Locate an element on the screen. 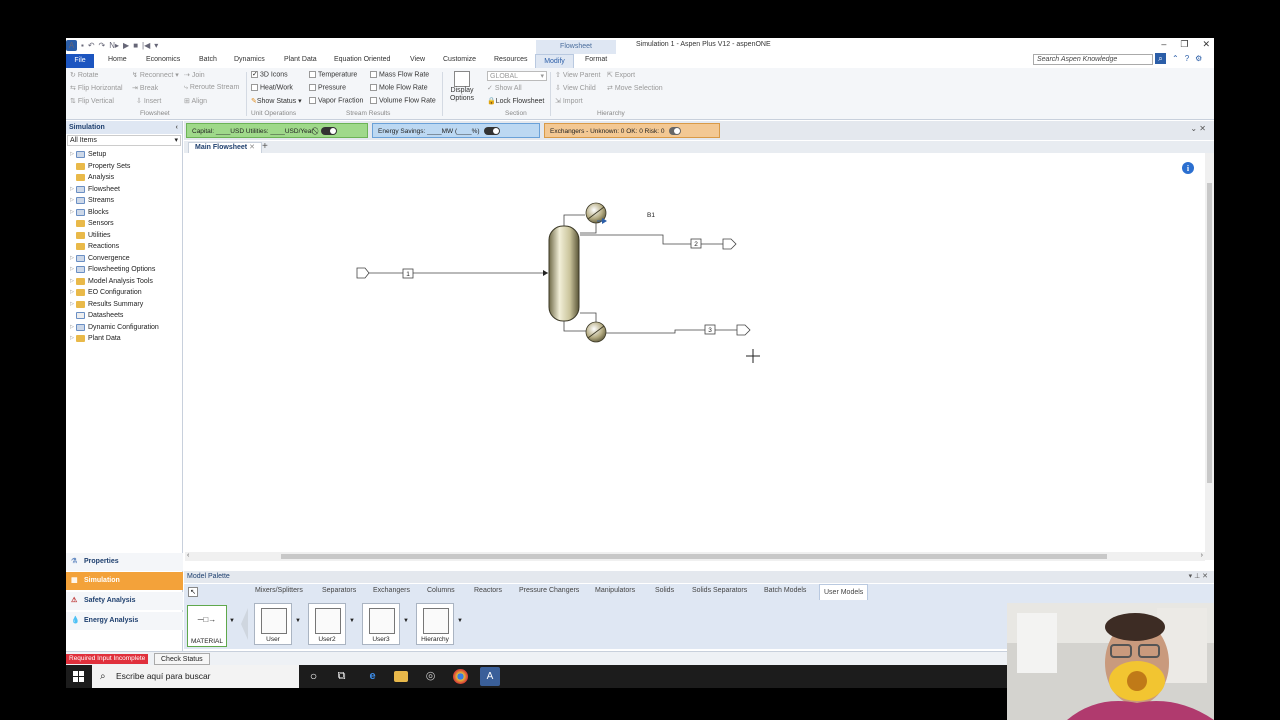  tab-manipulators: Manipulators is located at coordinates (615, 590).